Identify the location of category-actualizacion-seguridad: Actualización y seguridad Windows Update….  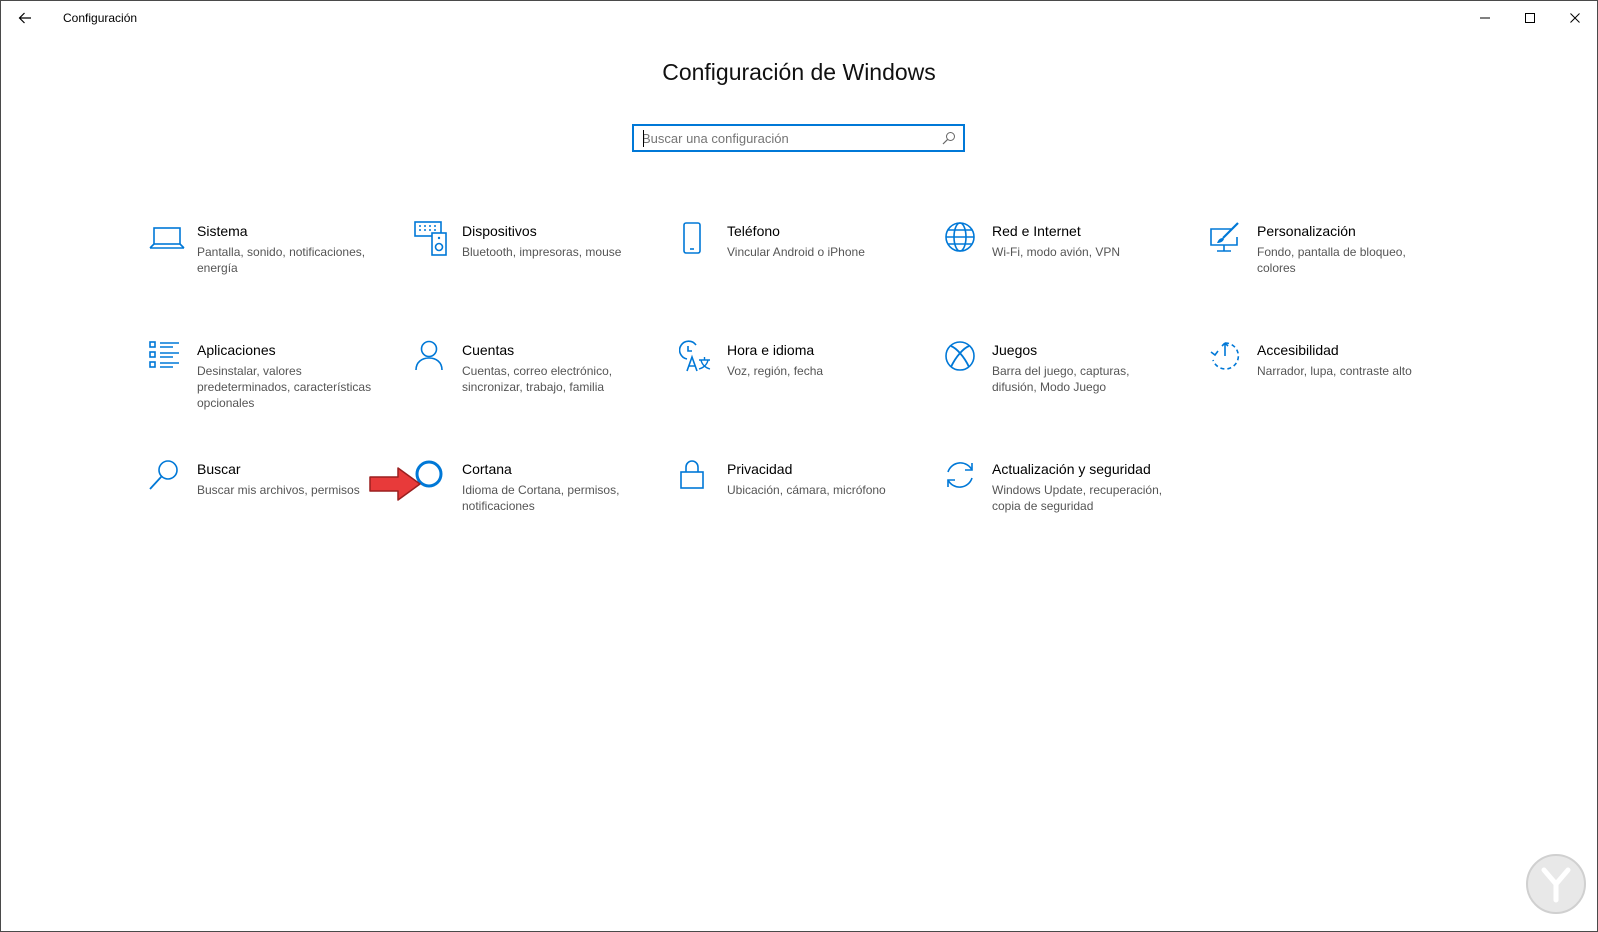
(1069, 509).